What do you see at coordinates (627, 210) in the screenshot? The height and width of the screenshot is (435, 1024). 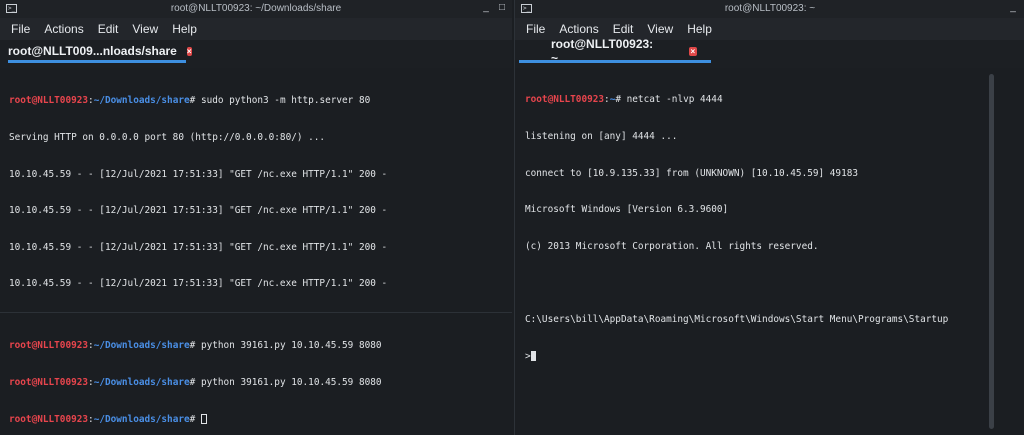 I see `output-line: Microsoft Windows [Version 6.3.9600]` at bounding box center [627, 210].